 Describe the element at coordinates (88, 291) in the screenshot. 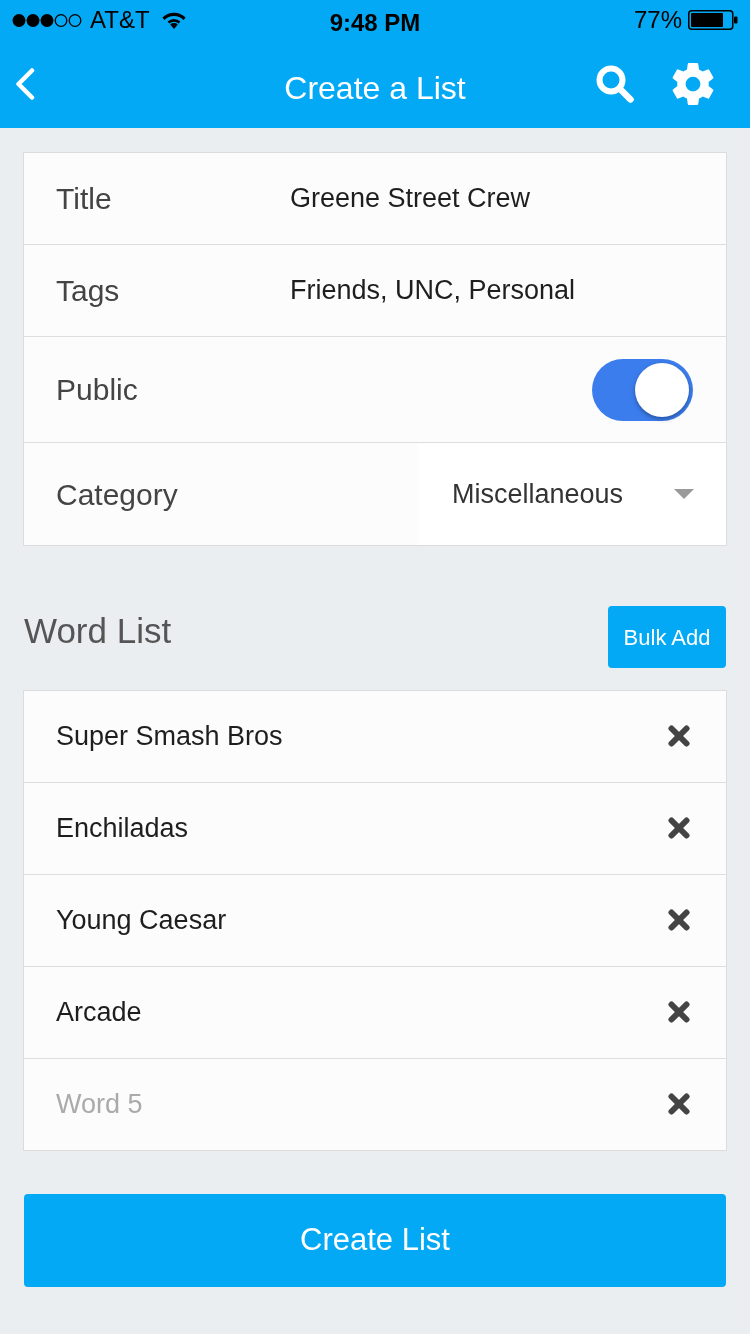

I see `field-label: Tags` at that location.